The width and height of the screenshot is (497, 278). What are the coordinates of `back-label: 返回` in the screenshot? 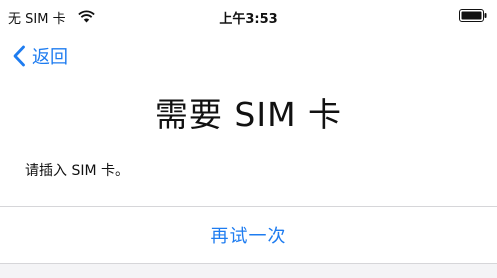 It's located at (50, 57).